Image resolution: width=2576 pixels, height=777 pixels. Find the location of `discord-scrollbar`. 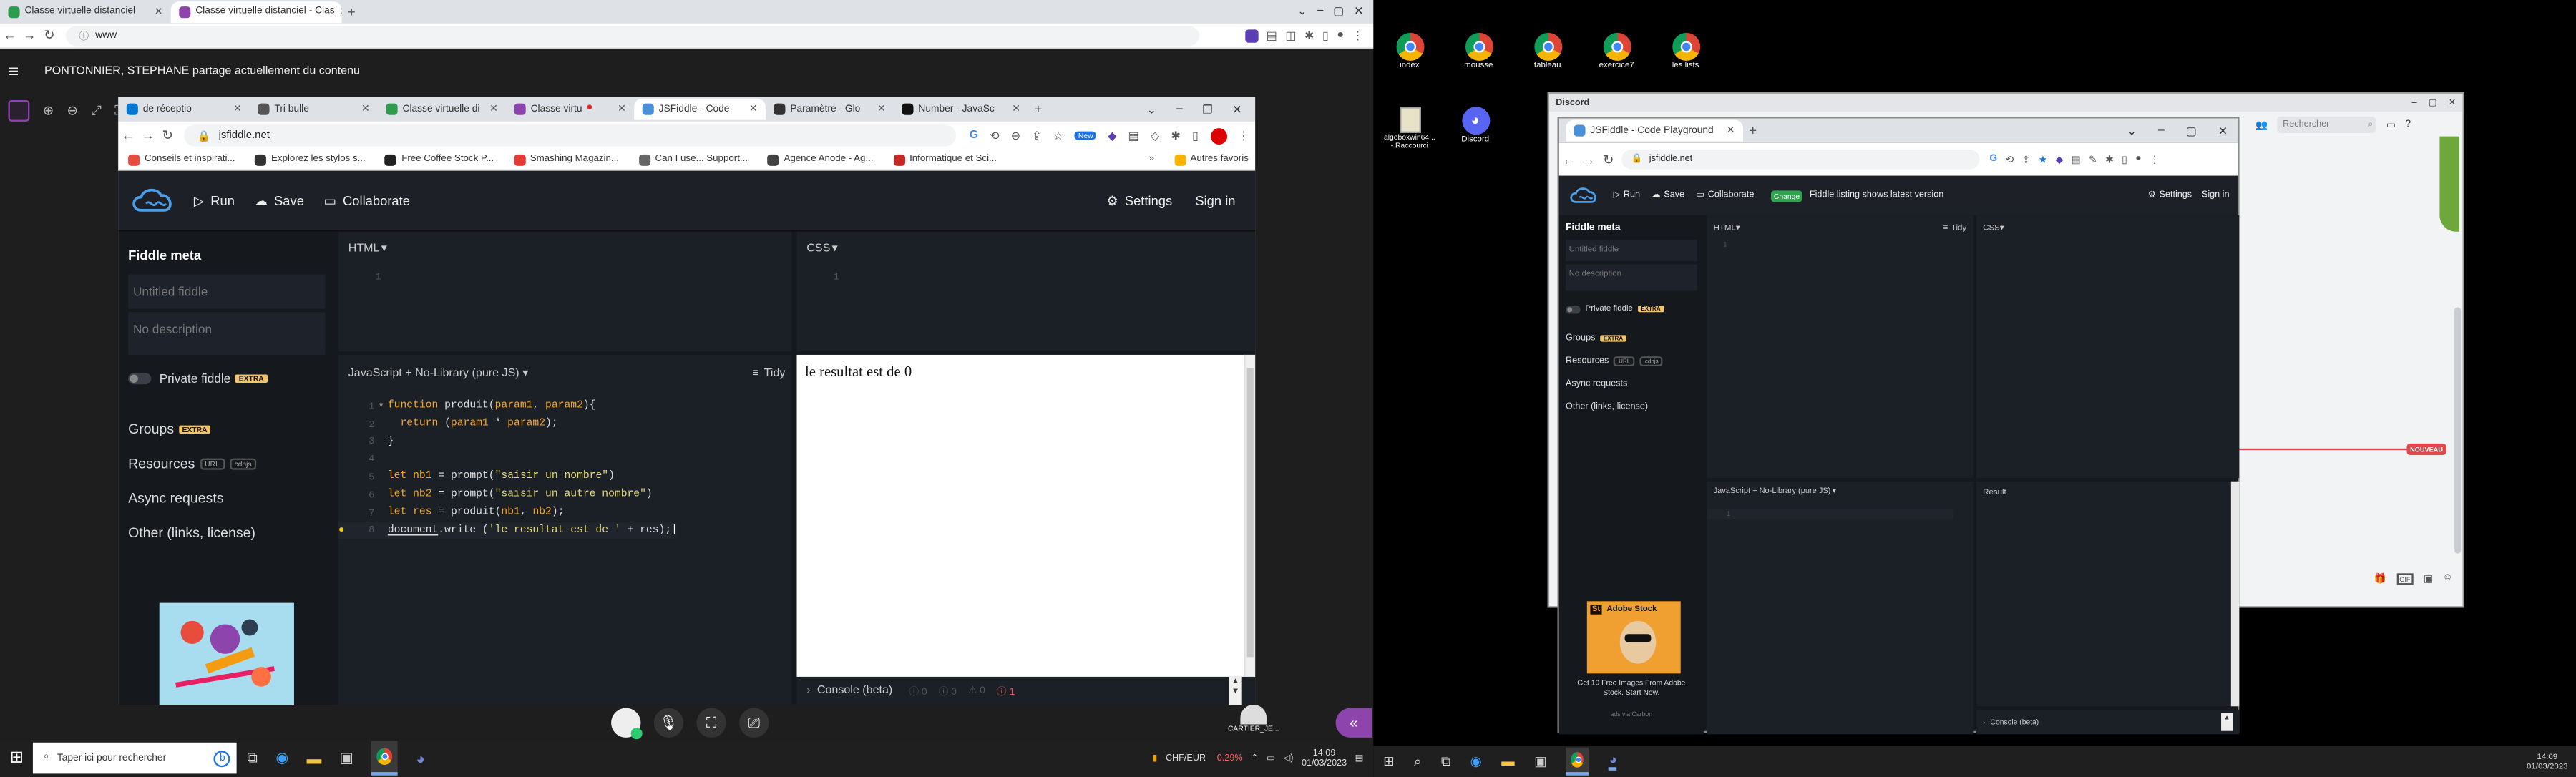

discord-scrollbar is located at coordinates (2458, 430).